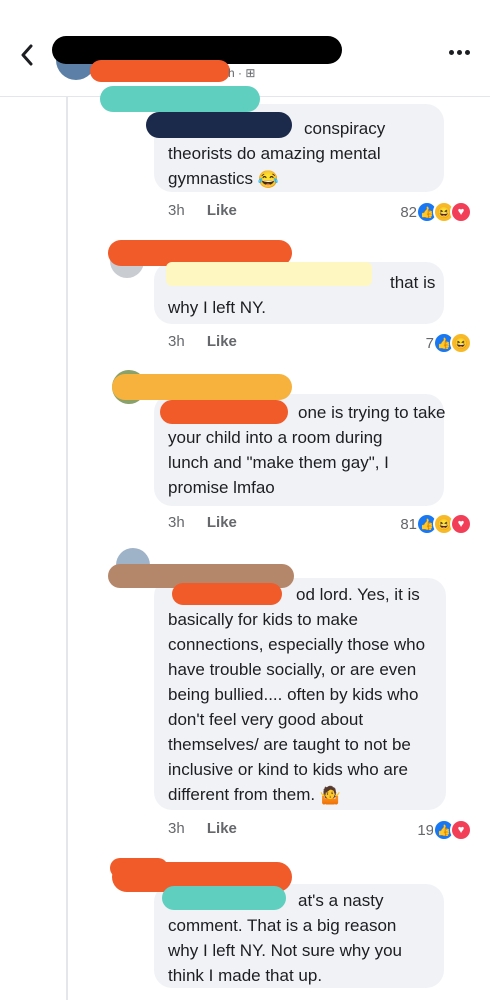 Image resolution: width=490 pixels, height=1000 pixels. I want to click on comment-text: comment. That is a big reason, so click(282, 925).